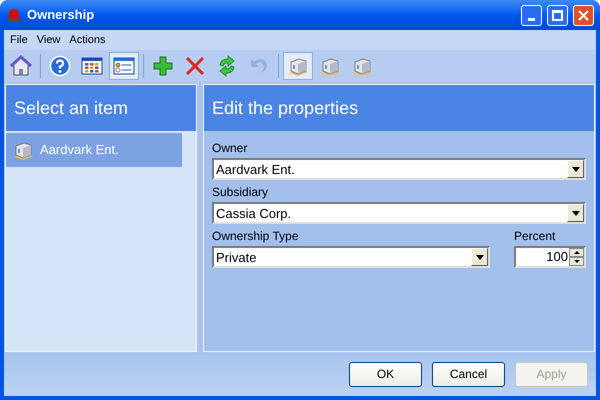  I want to click on dialog-button: Cancel, so click(468, 374).